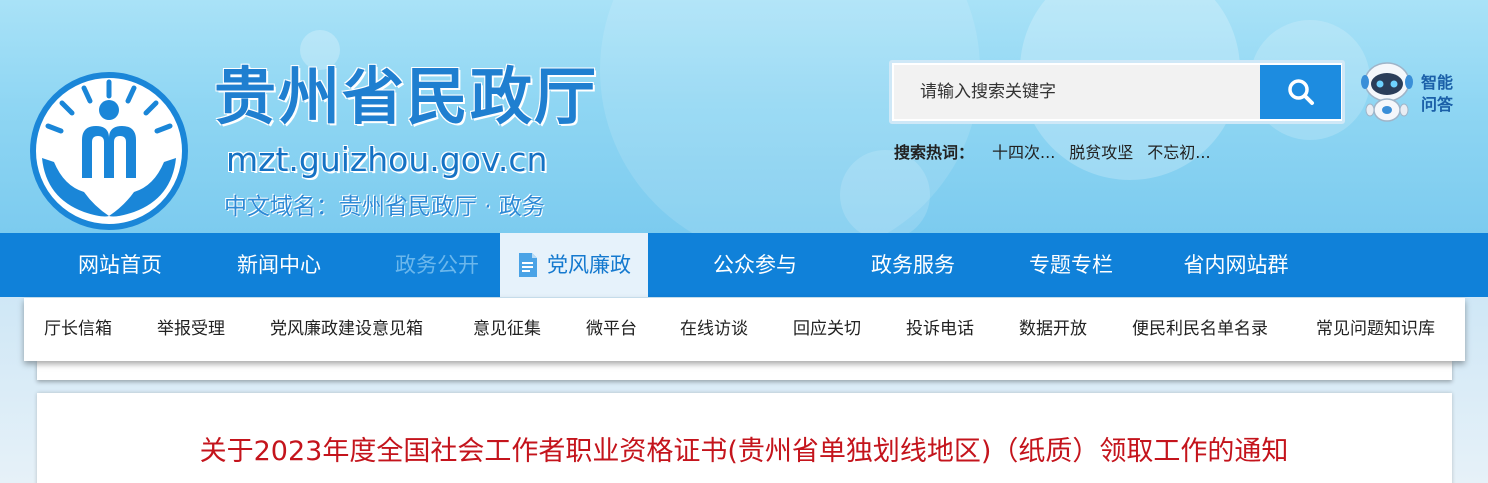 This screenshot has width=1488, height=483. What do you see at coordinates (1441, 94) in the screenshot?
I see `smart-qa-link: 智能 问答` at bounding box center [1441, 94].